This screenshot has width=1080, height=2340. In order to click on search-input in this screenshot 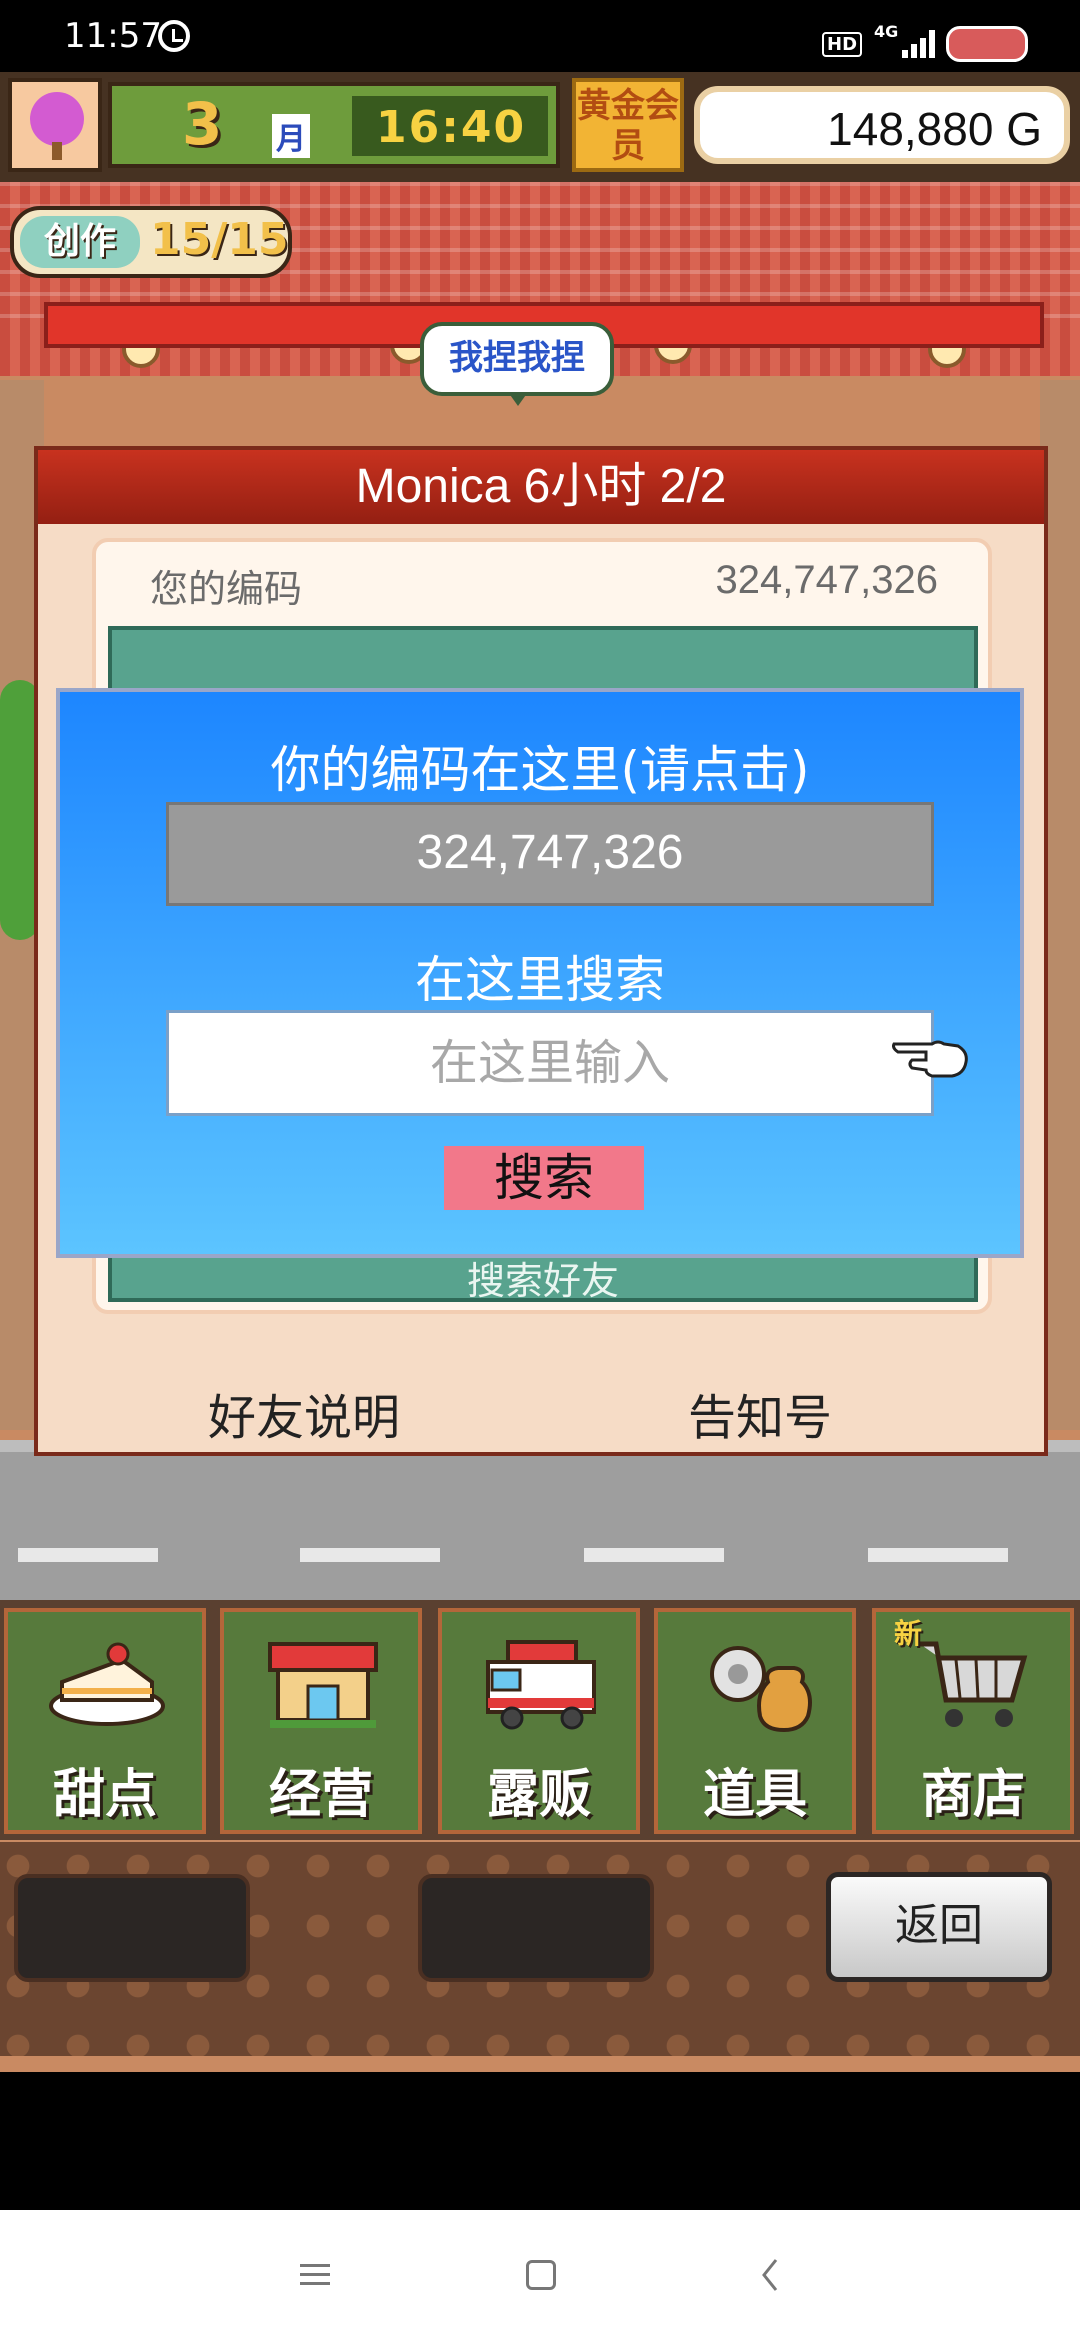, I will do `click(550, 1063)`.